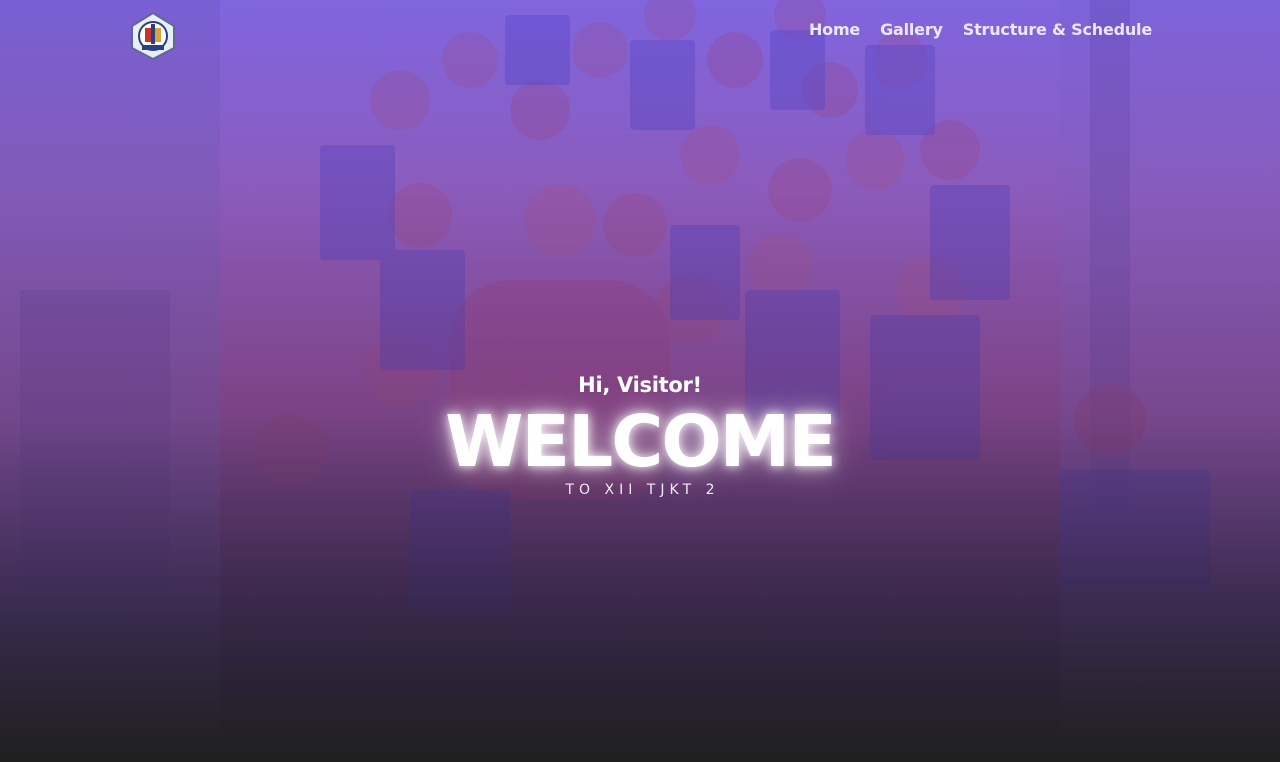 The width and height of the screenshot is (1280, 762). I want to click on nav-menu: Home Gallery Structure & Schedule, so click(980, 29).